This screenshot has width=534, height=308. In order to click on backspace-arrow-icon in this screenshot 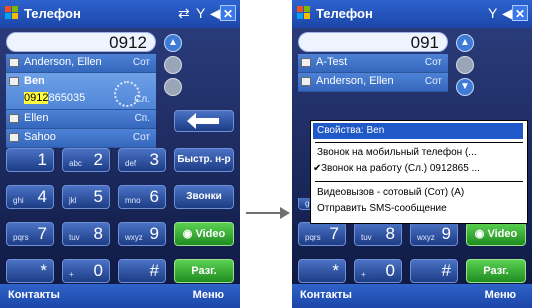, I will do `click(203, 121)`.